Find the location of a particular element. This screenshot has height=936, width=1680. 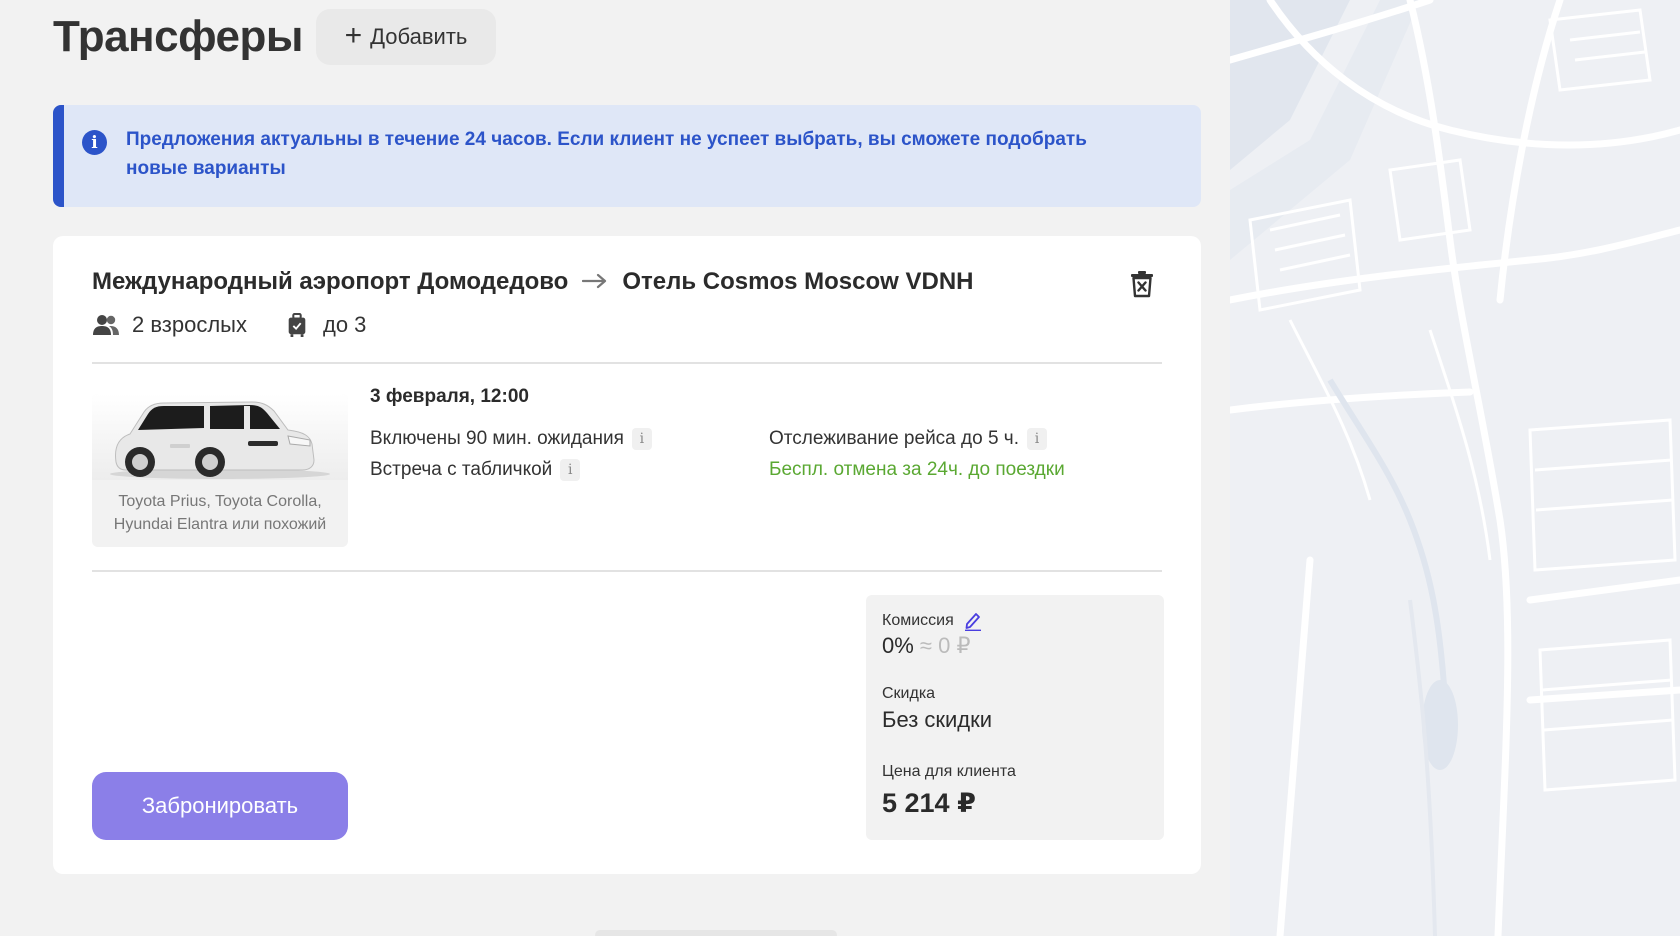

page-title: Трансферы is located at coordinates (178, 36).